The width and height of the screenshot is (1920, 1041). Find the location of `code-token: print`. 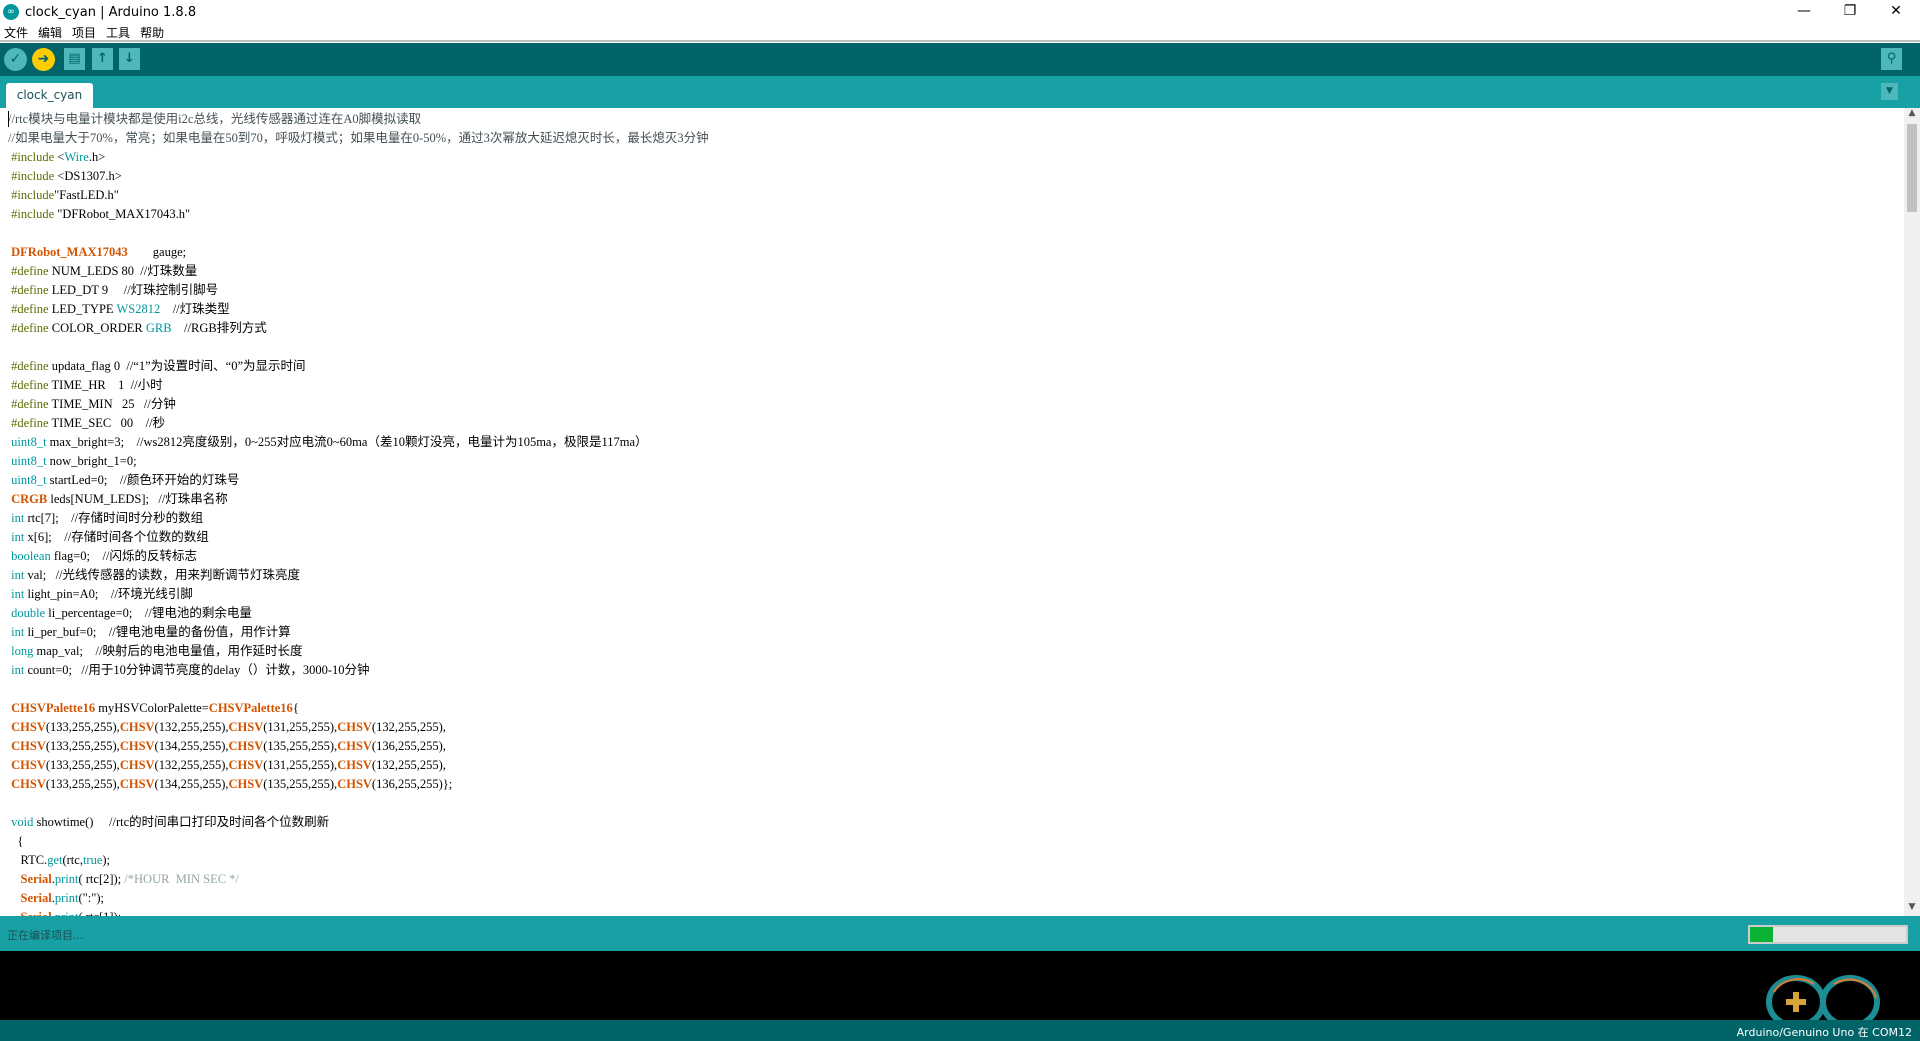

code-token: print is located at coordinates (66, 879).